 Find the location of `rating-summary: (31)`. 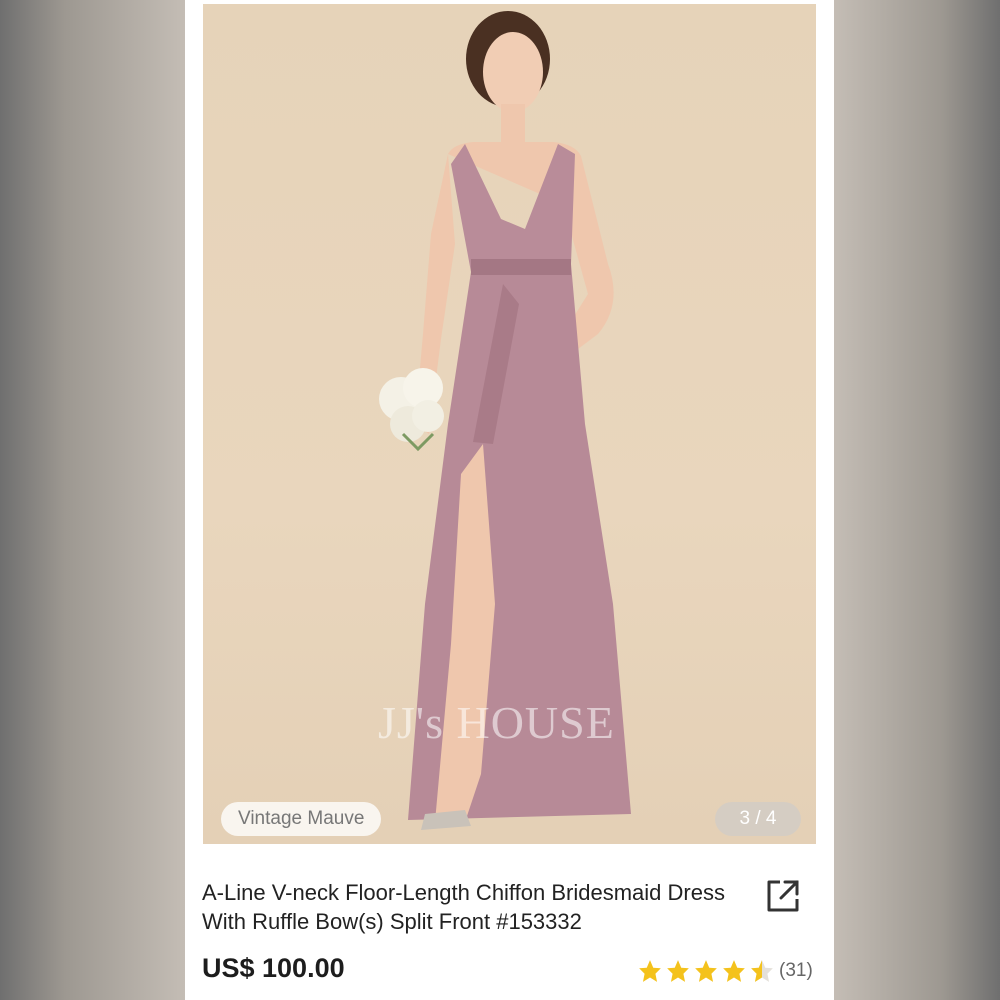

rating-summary: (31) is located at coordinates (725, 971).